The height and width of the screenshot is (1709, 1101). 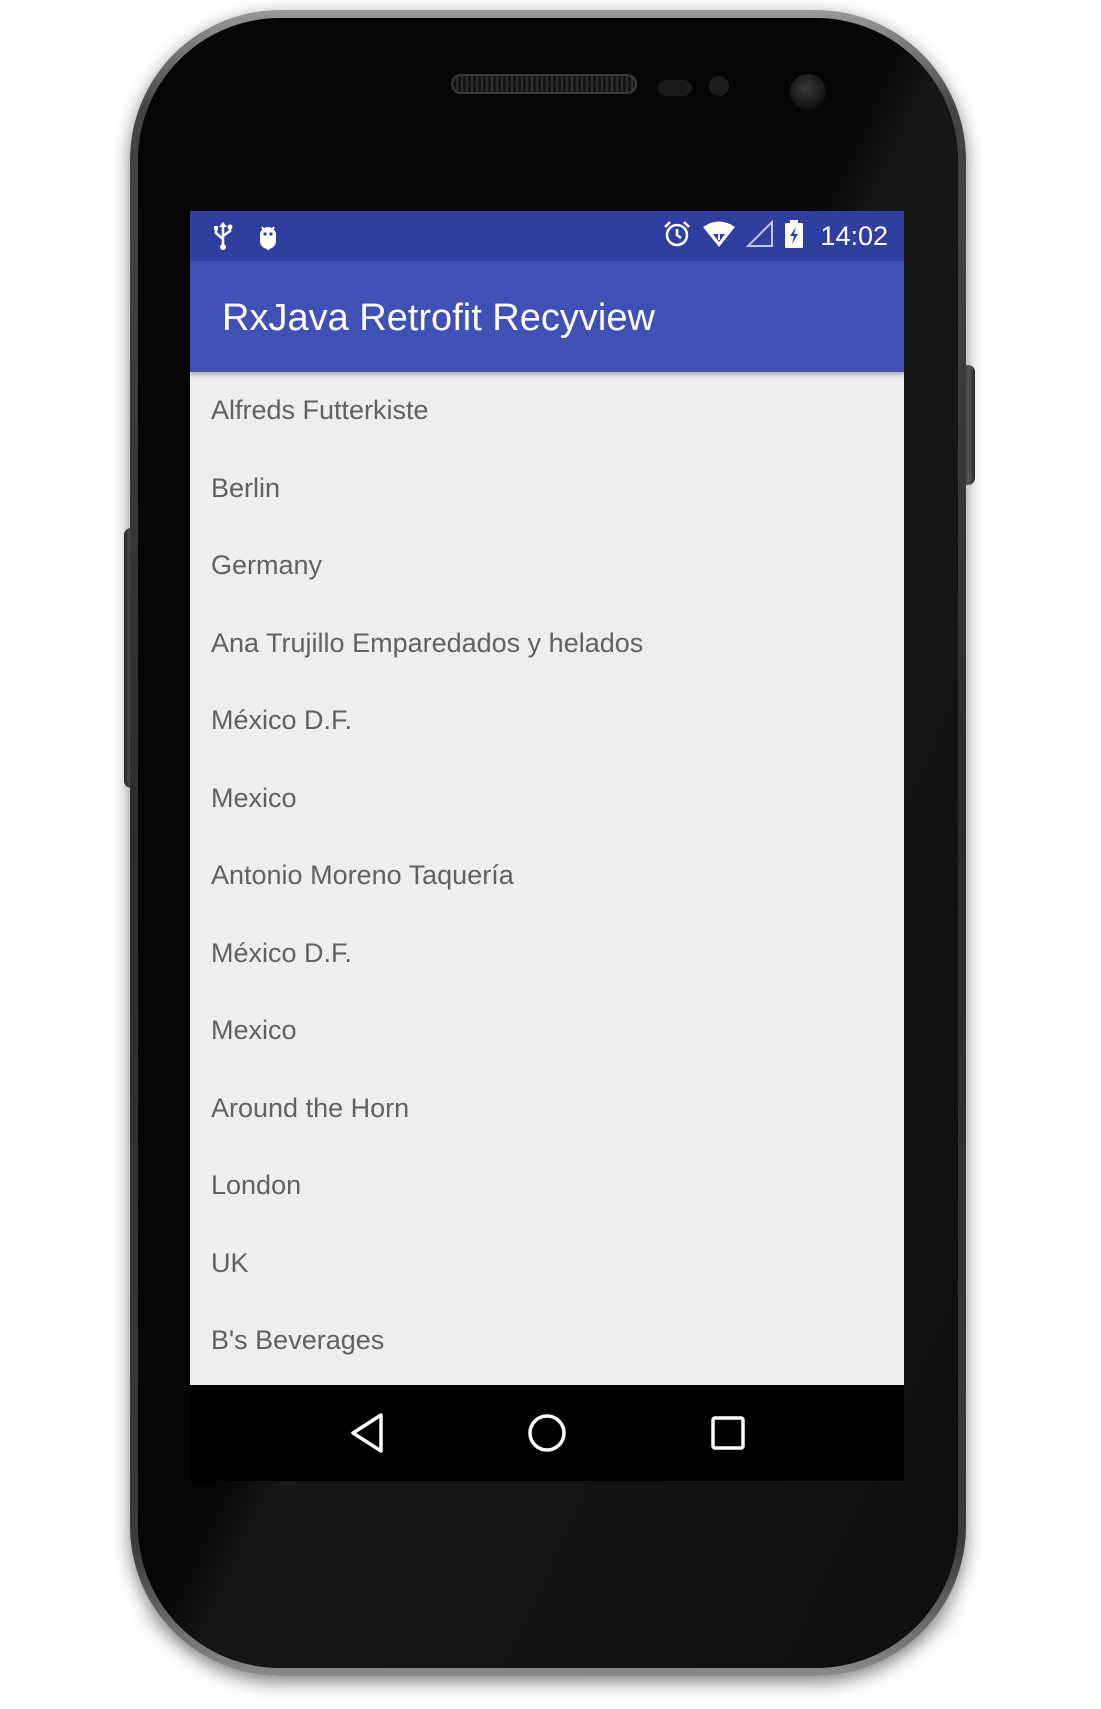 I want to click on clock: 14:02, so click(x=854, y=236).